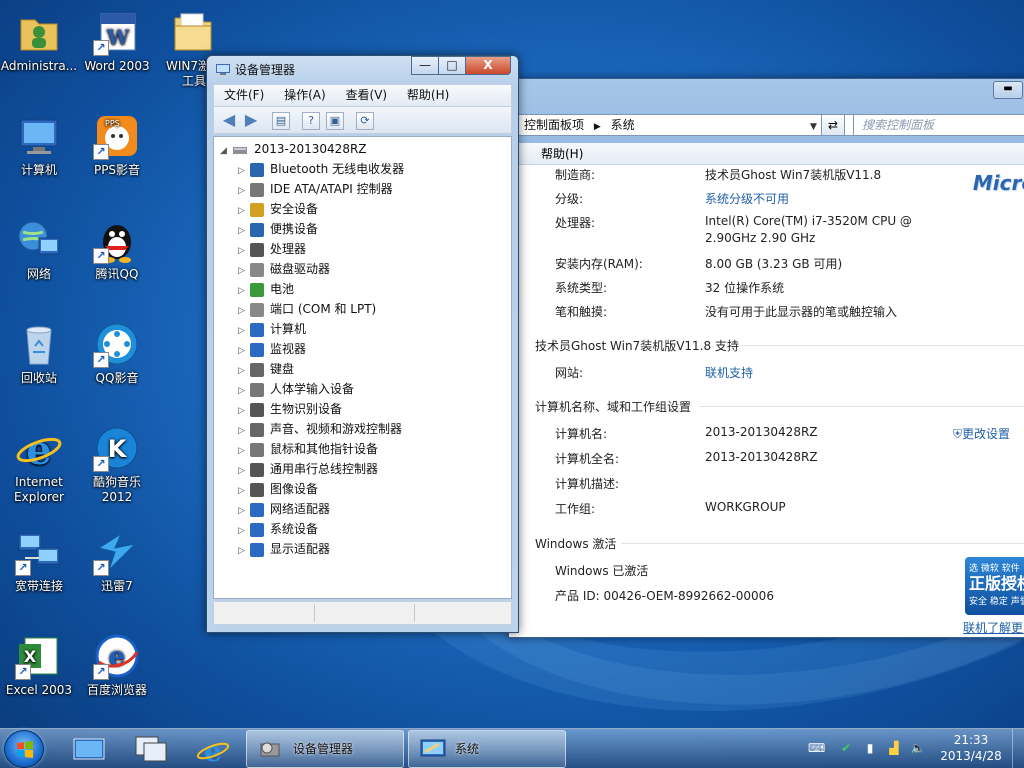 This screenshot has width=1024, height=768. What do you see at coordinates (39, 464) in the screenshot?
I see `desktop-icon-ie: e Internet Explorer` at bounding box center [39, 464].